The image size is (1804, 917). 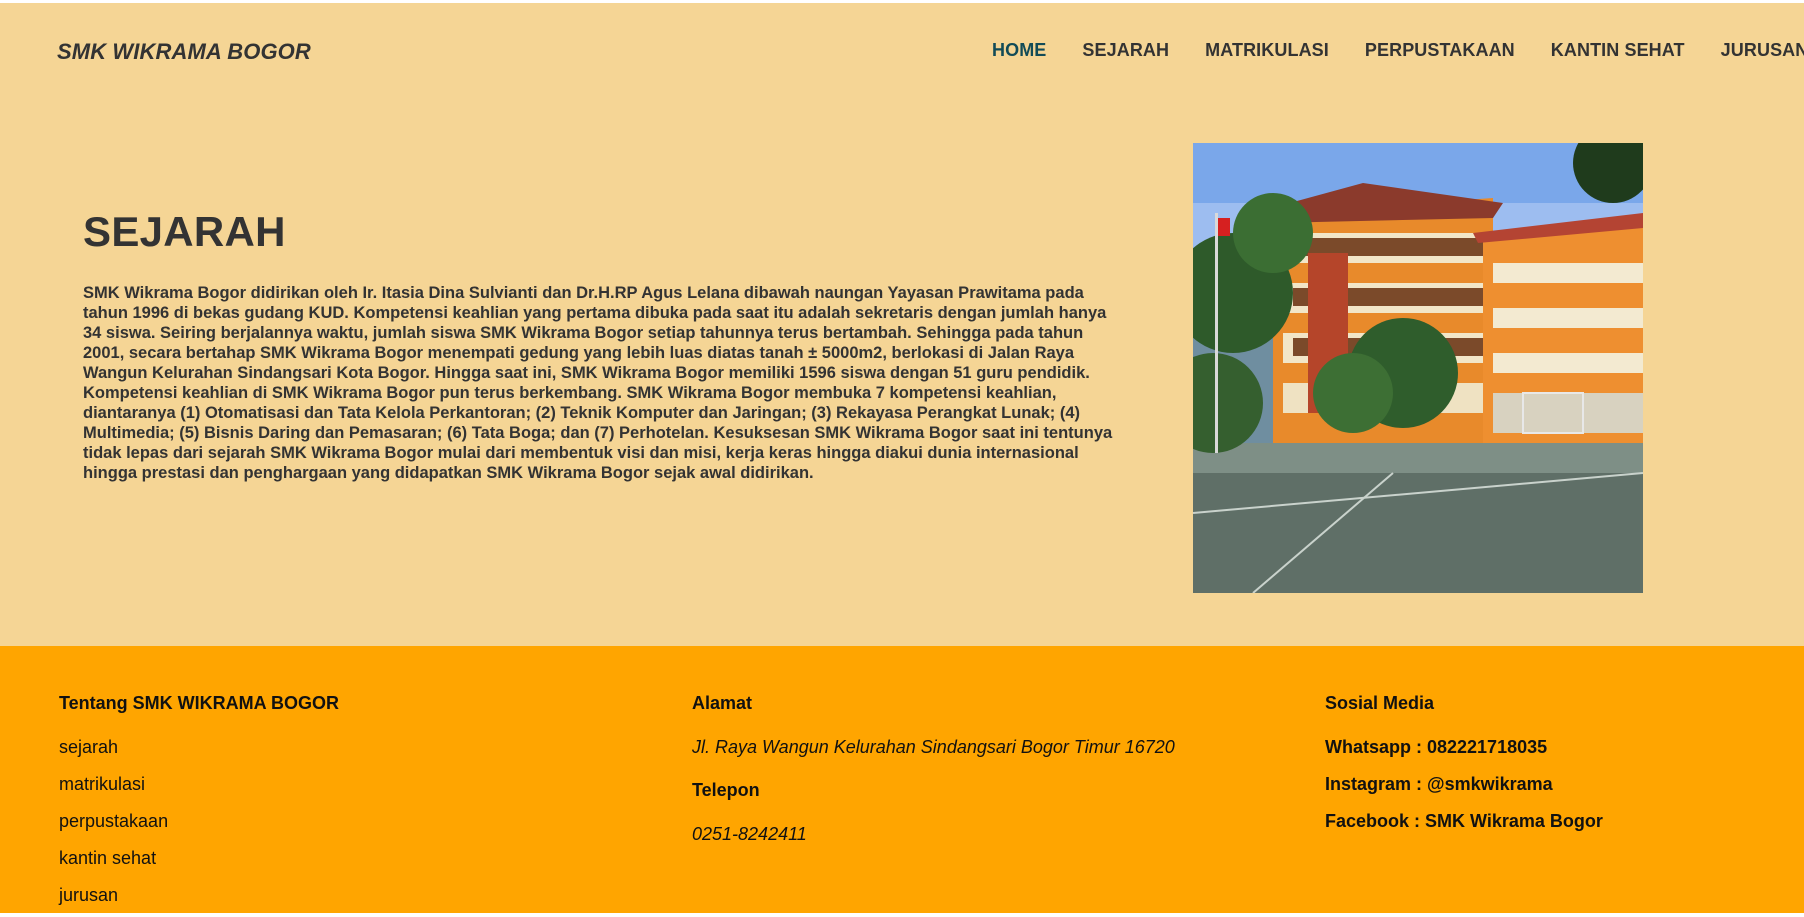 What do you see at coordinates (1464, 747) in the screenshot?
I see `footer-social-whatsapp: Whatsapp : 082221718035` at bounding box center [1464, 747].